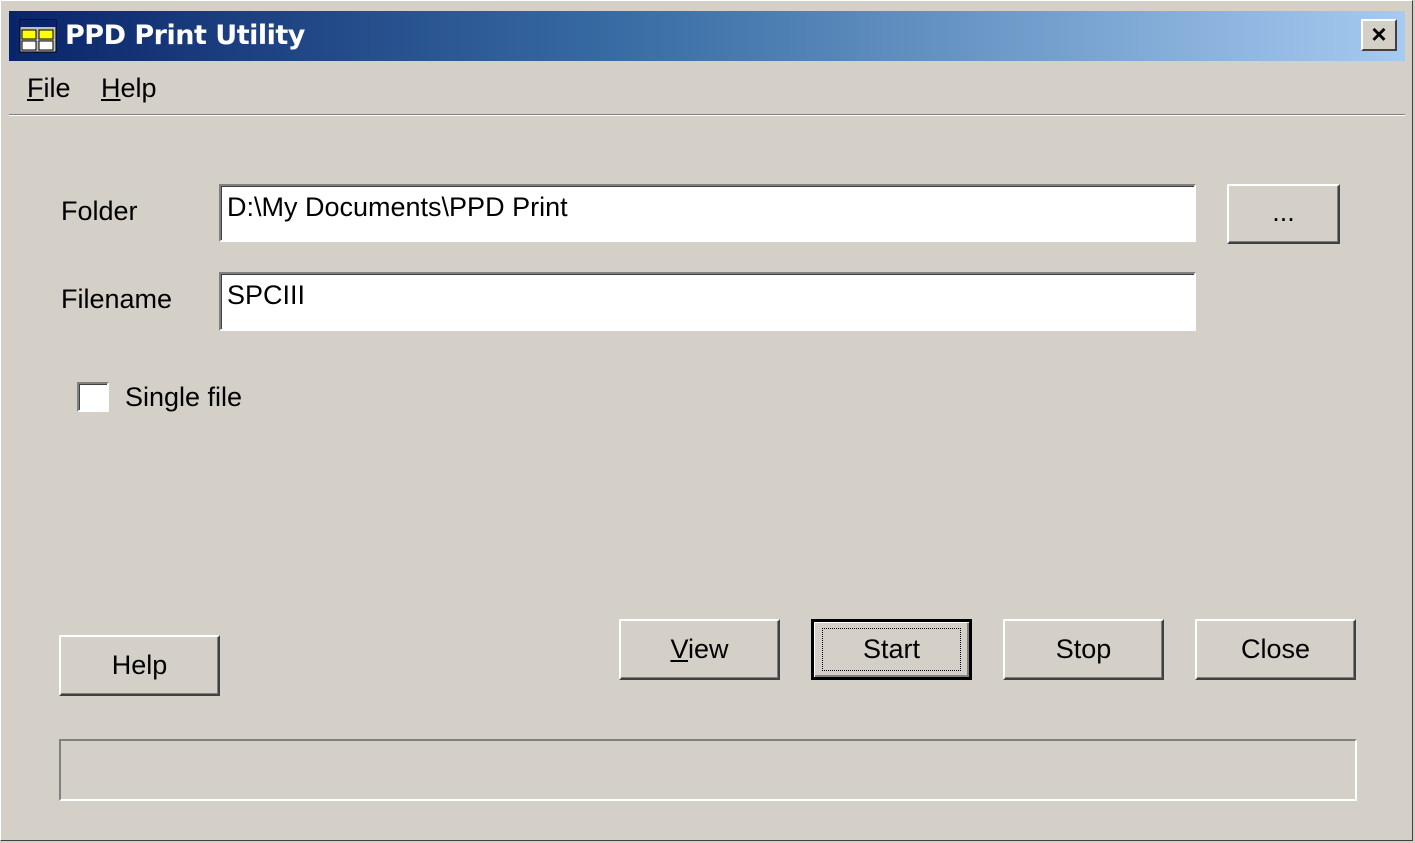  Describe the element at coordinates (707, 36) in the screenshot. I see `title-bar: PPD Print Utility ×` at that location.